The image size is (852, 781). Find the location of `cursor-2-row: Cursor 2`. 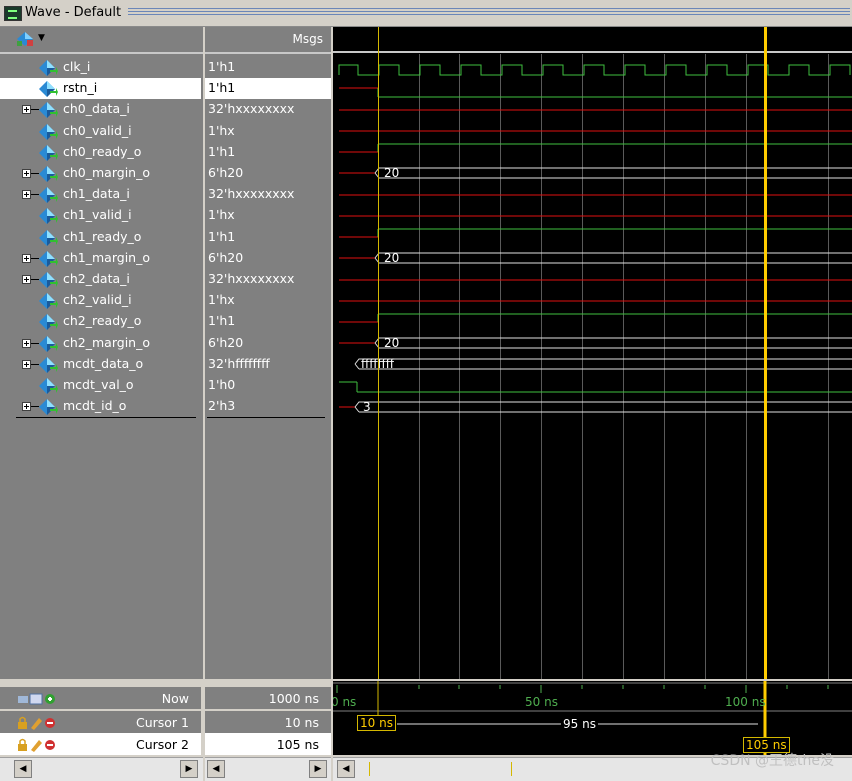

cursor-2-row: Cursor 2 is located at coordinates (100, 744).